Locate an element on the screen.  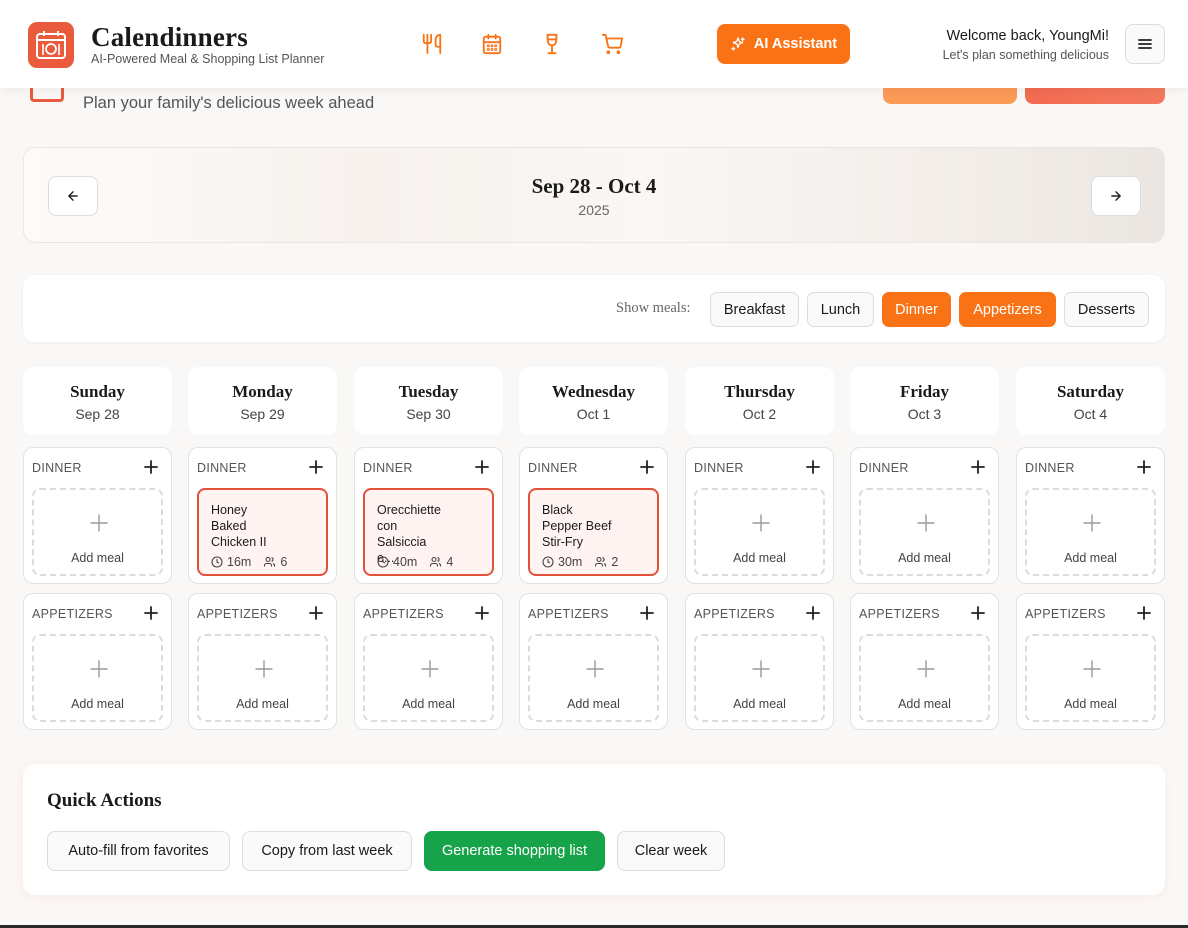
day-name: Saturday is located at coordinates (1090, 391).